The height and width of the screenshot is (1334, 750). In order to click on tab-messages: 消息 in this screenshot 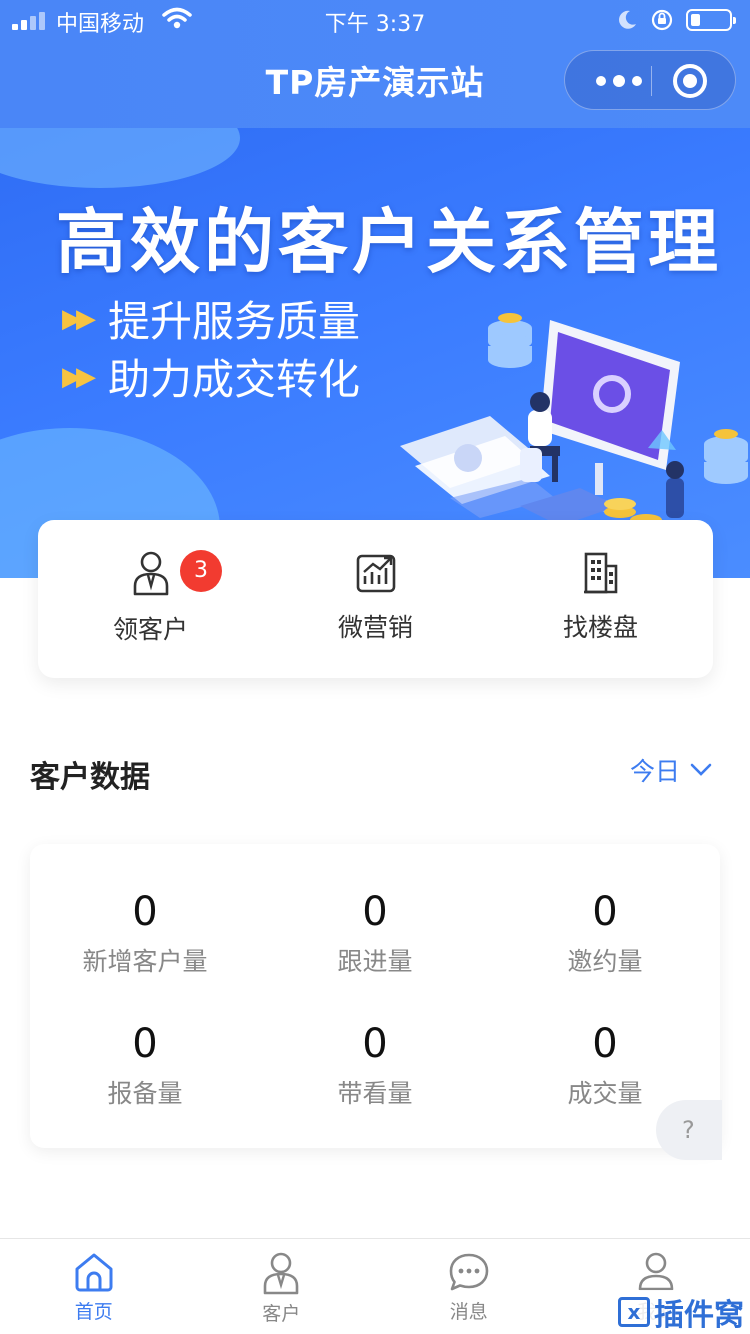, I will do `click(469, 1286)`.